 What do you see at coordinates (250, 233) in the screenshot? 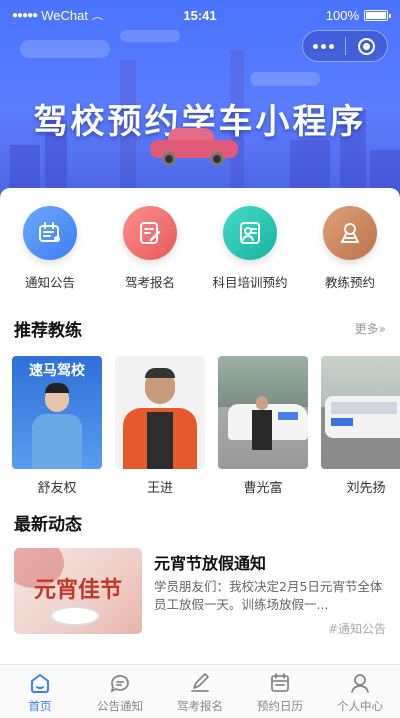
I see `training-icon` at bounding box center [250, 233].